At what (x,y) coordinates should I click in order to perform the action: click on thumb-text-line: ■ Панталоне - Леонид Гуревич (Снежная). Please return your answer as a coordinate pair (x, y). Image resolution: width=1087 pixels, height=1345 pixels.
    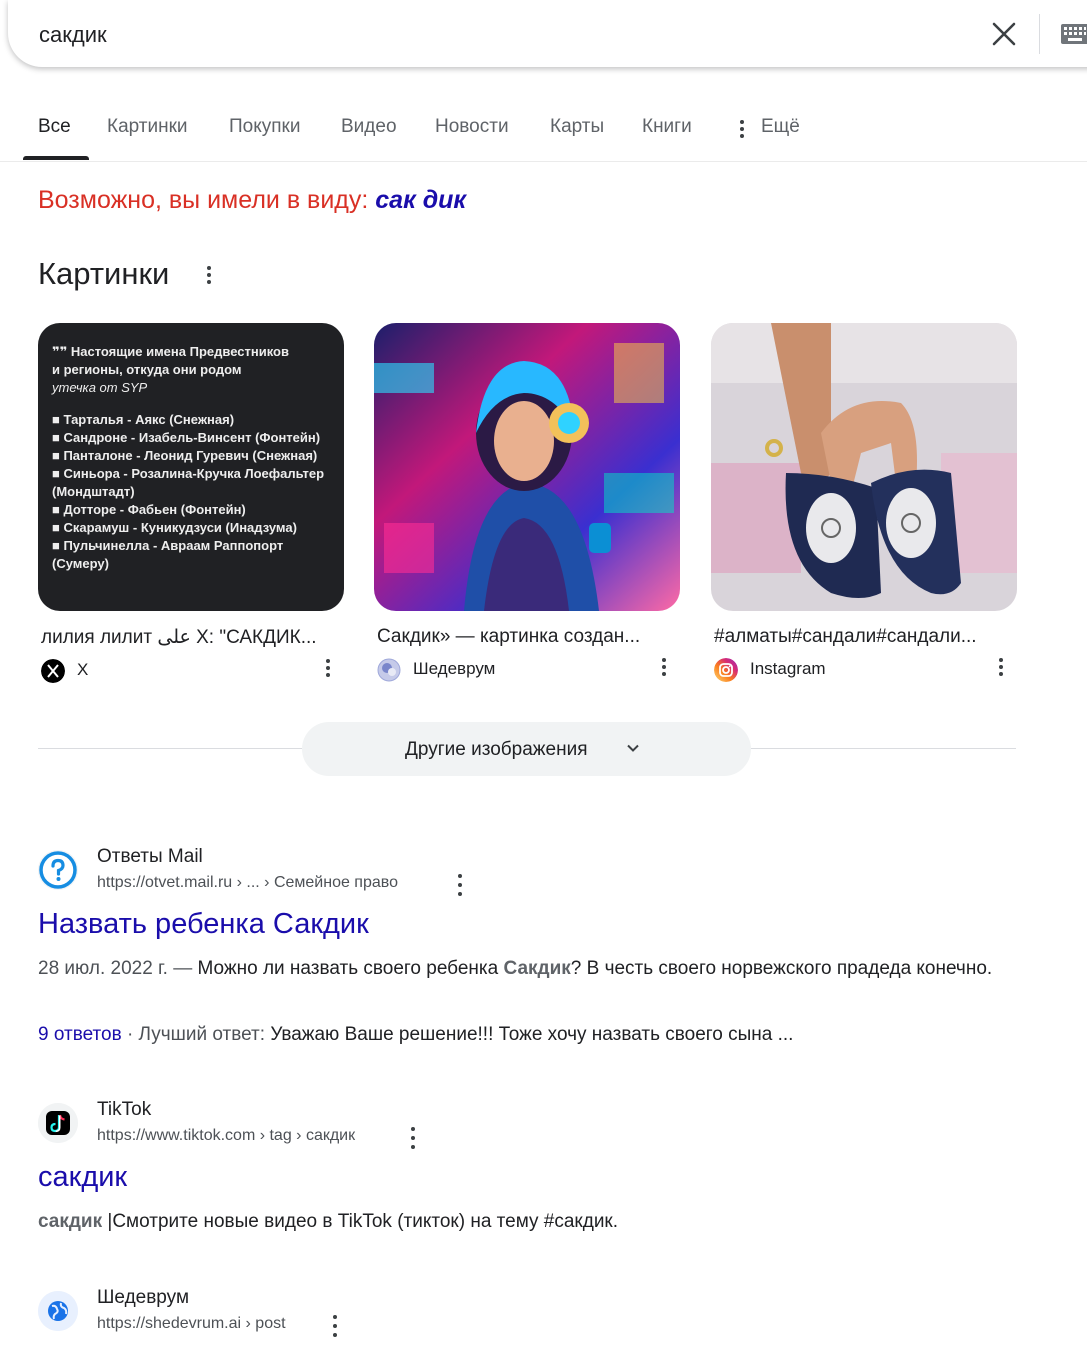
    Looking at the image, I should click on (185, 455).